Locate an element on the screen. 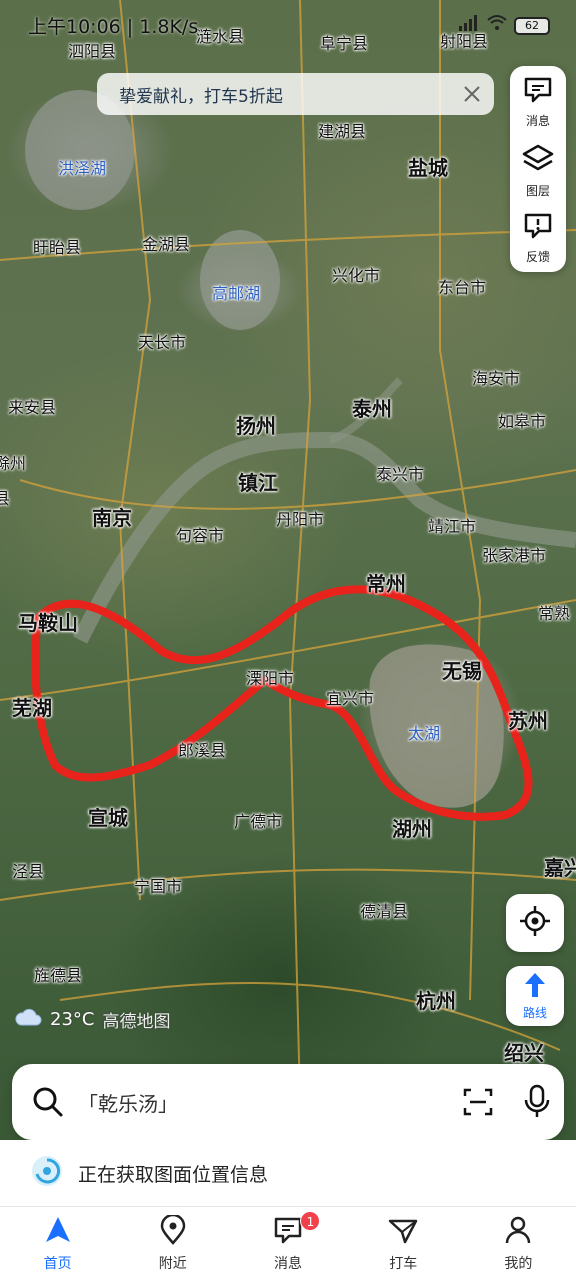 The height and width of the screenshot is (1280, 576). map-label: 湖州 is located at coordinates (412, 829).